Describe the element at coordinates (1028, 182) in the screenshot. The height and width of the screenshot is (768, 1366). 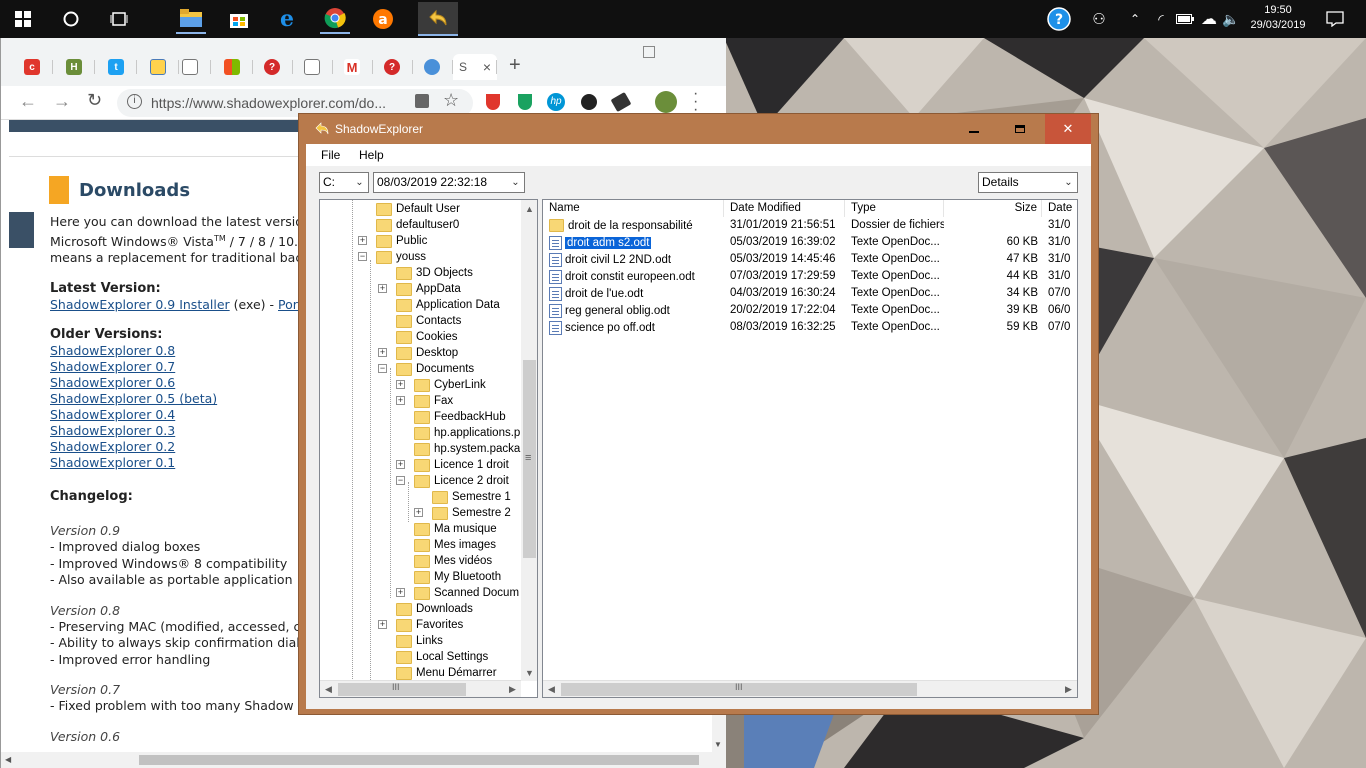
I see `view-select: Details ⌄` at that location.